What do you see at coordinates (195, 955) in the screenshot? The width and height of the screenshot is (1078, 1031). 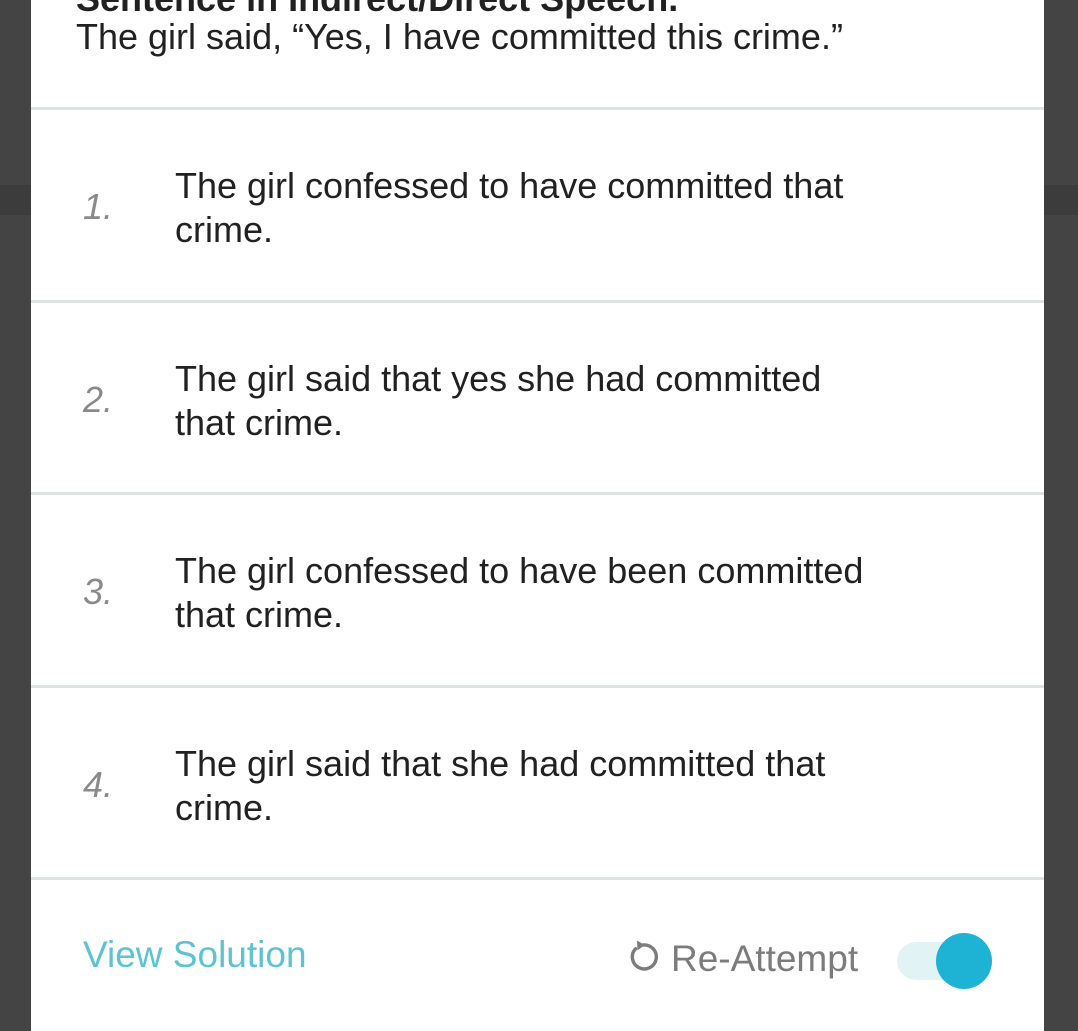 I see `view-solution-link: View Solution` at bounding box center [195, 955].